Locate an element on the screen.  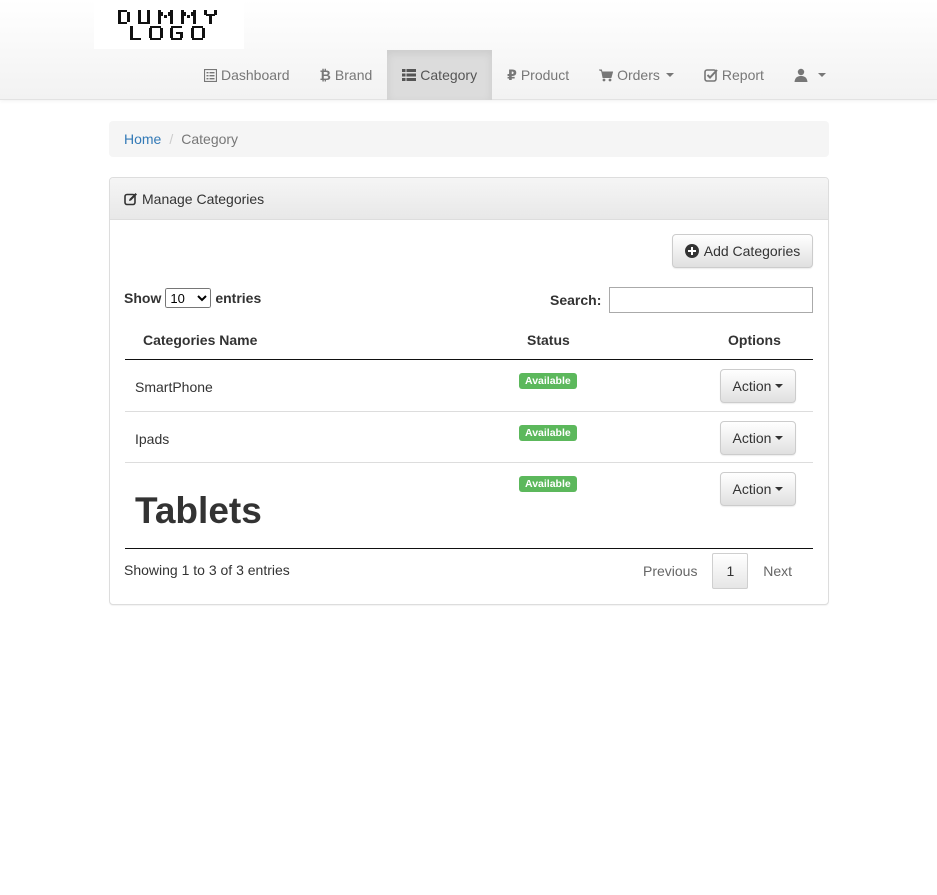
table-row: Tablets Available Action is located at coordinates (469, 506).